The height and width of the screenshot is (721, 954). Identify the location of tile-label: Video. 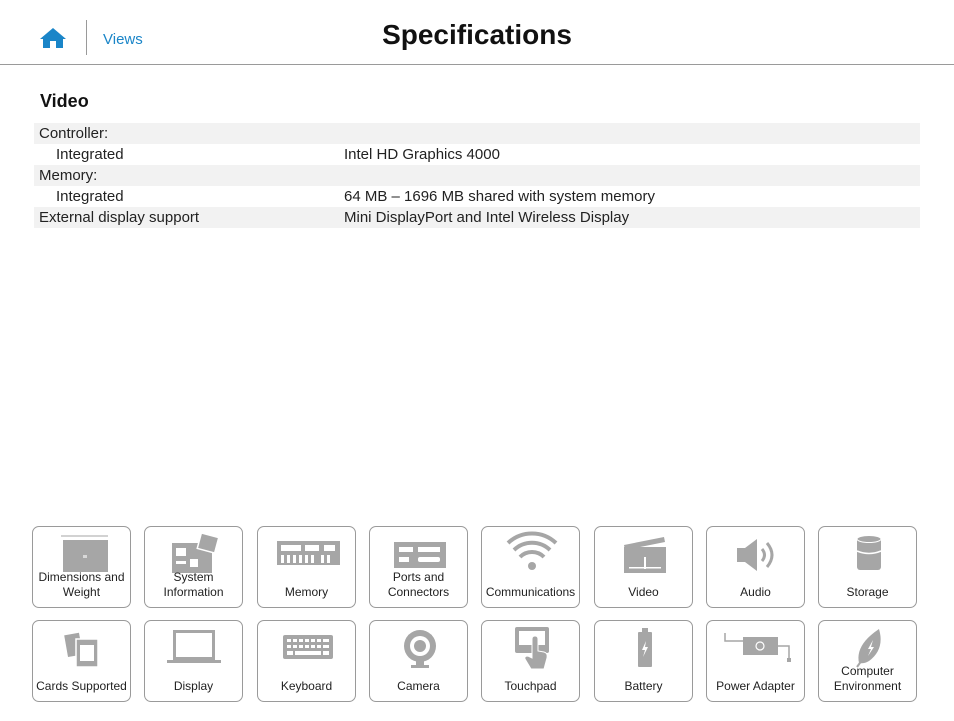
(643, 592).